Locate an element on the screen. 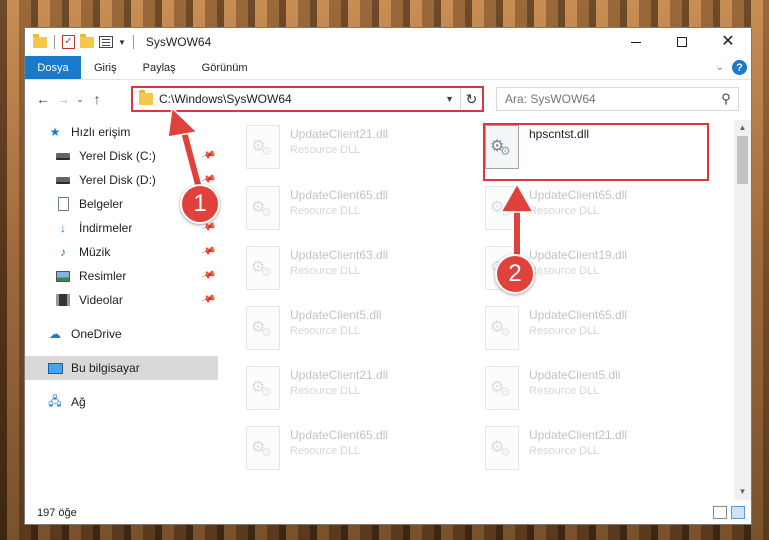  annotation-badge-1: 1 is located at coordinates (200, 204).